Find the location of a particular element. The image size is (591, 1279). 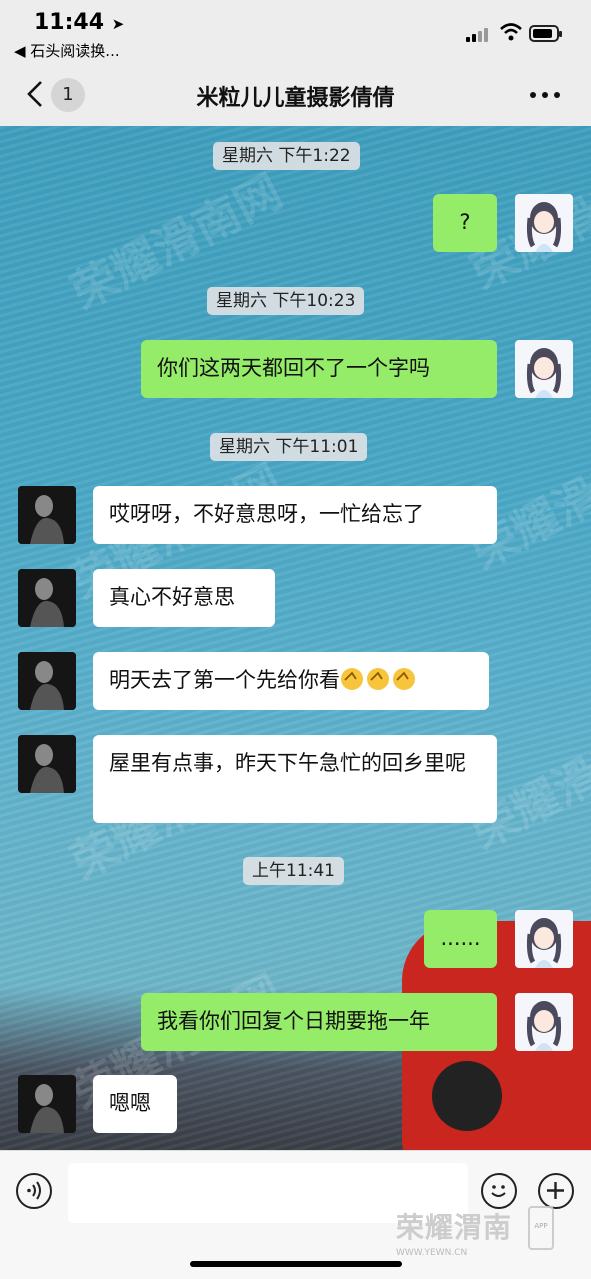

brand-app-tag: APP is located at coordinates (541, 1228).